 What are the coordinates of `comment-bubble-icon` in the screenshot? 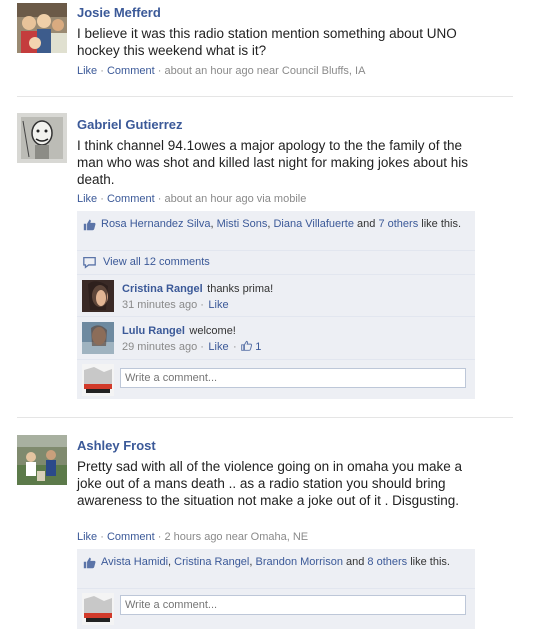 It's located at (89, 262).